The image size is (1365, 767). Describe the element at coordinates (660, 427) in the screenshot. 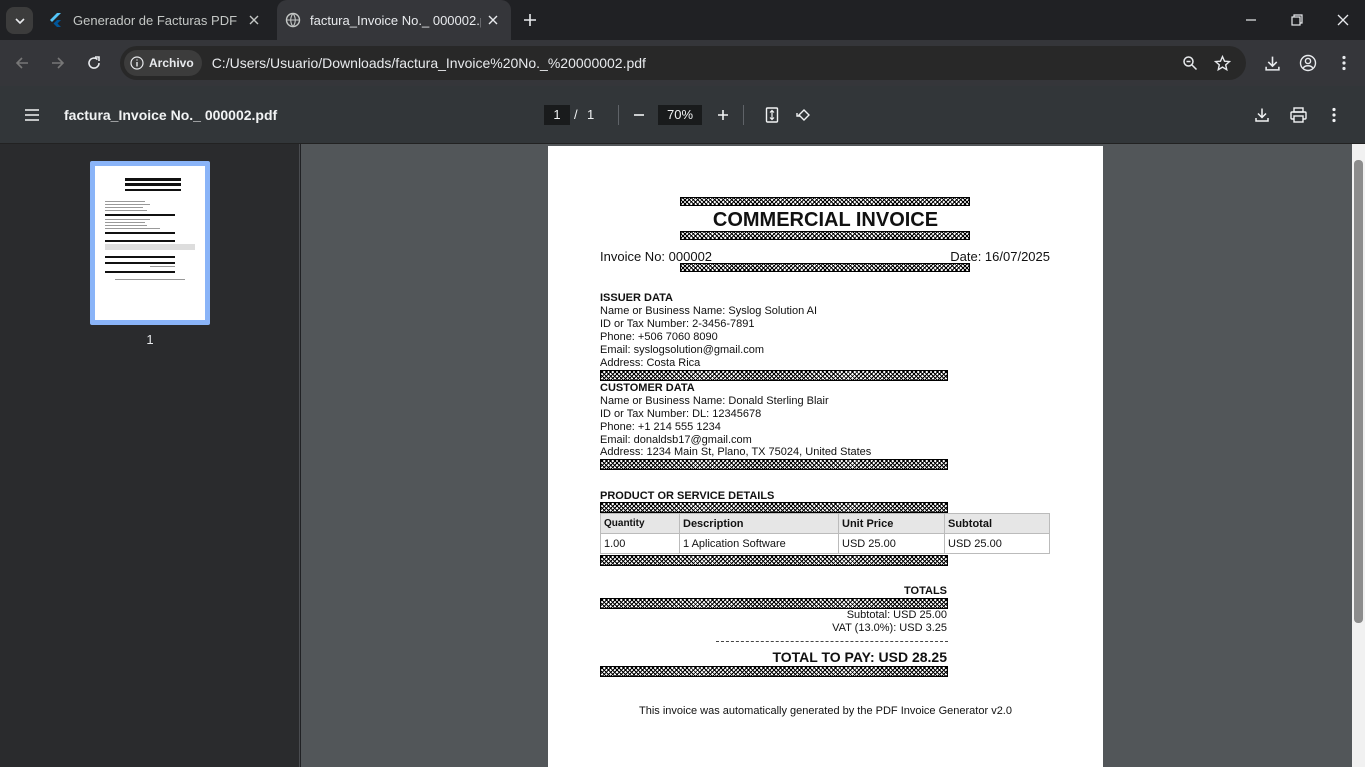

I see `customer-line: Phone: +1 214 555 1234` at that location.